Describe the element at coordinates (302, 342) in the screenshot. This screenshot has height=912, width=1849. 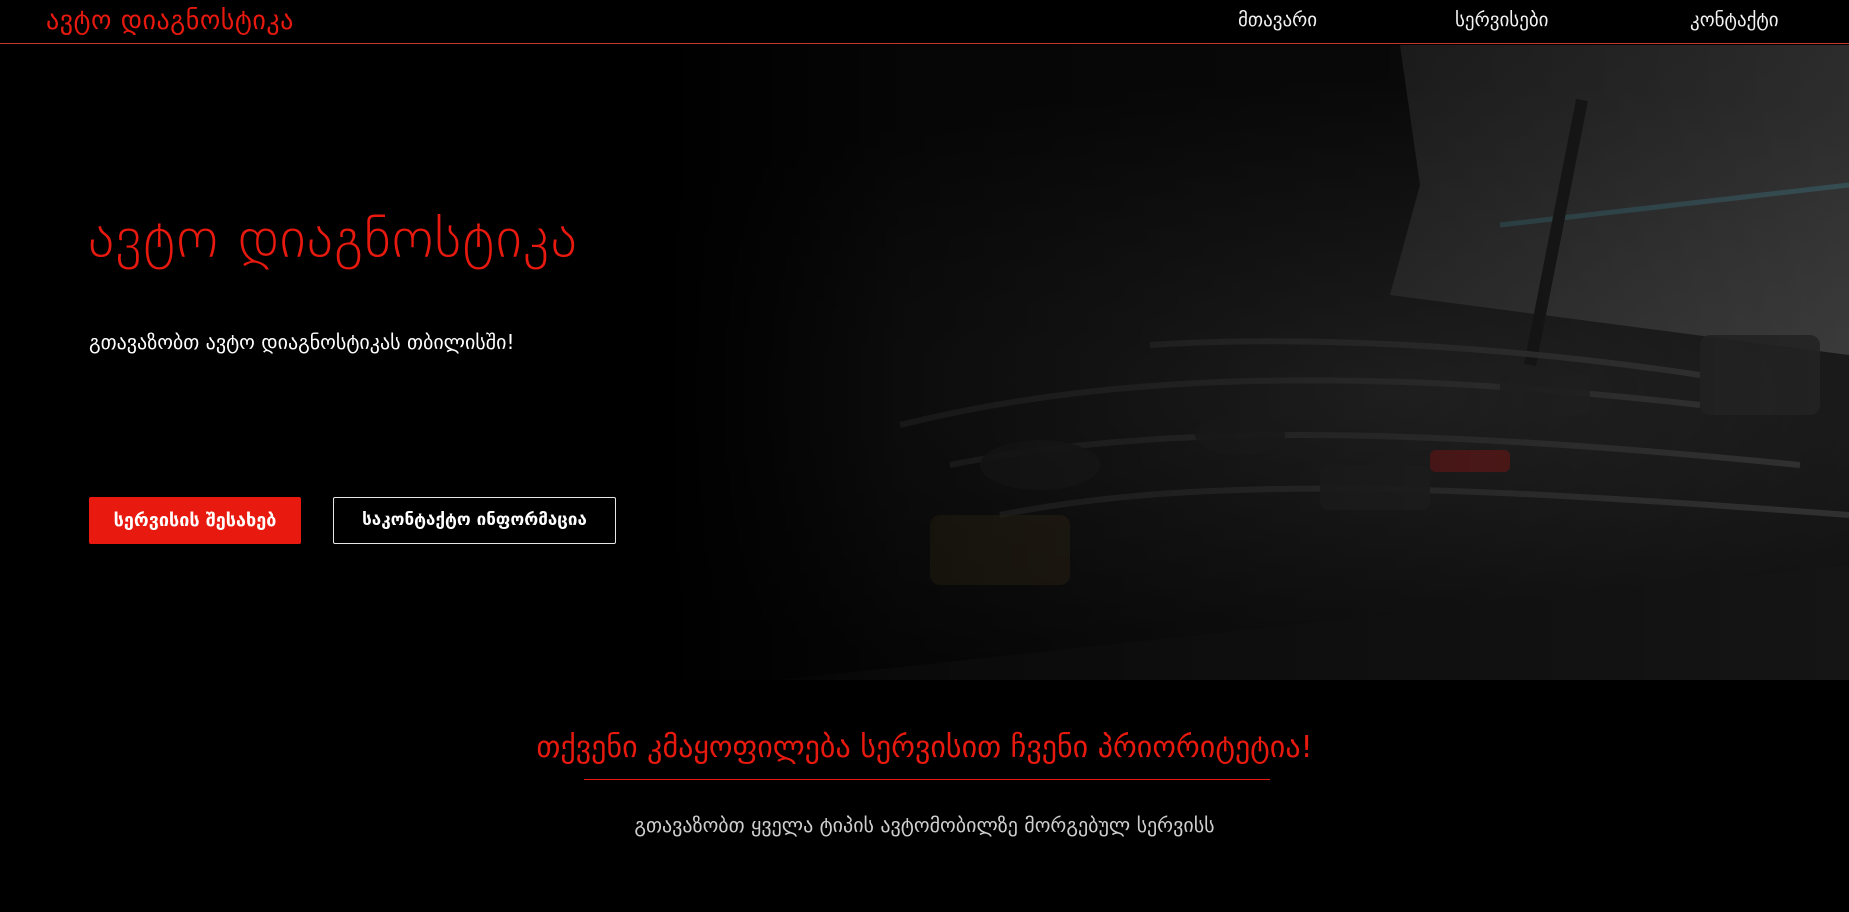
I see `hero-subtitle: გთავაზობთ ავტო დიაგნოსტიკას თბილისში!` at that location.